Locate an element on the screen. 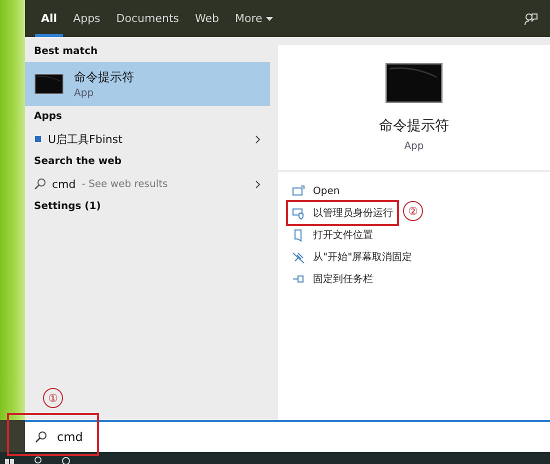  tab: Documents is located at coordinates (148, 18).